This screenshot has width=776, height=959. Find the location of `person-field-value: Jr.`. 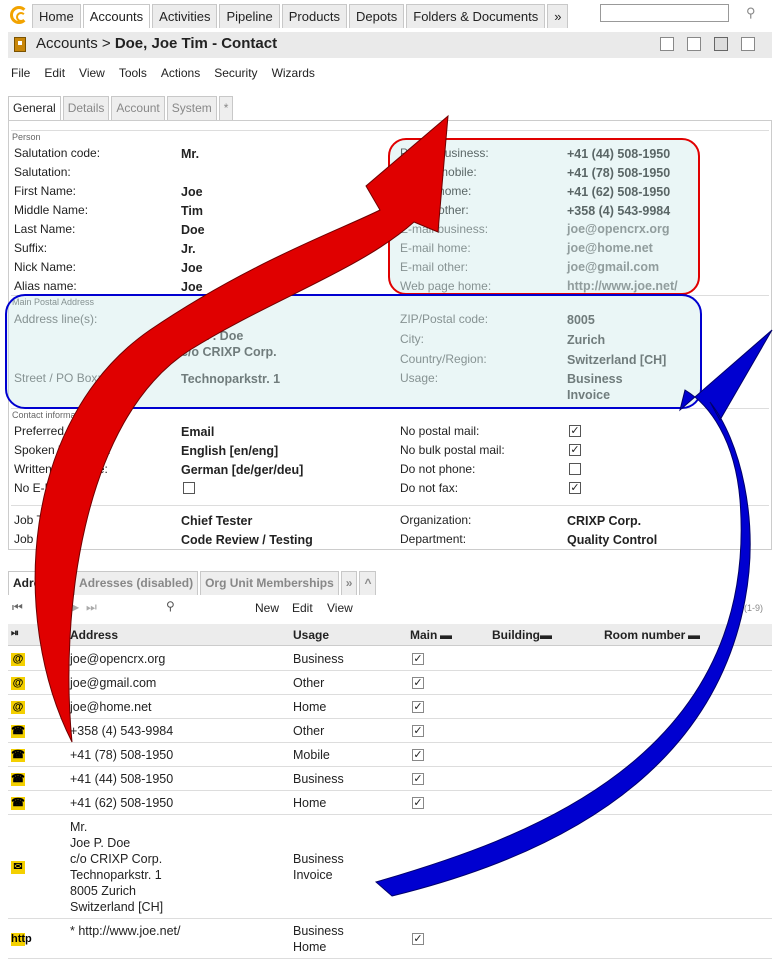

person-field-value: Jr. is located at coordinates (188, 249).